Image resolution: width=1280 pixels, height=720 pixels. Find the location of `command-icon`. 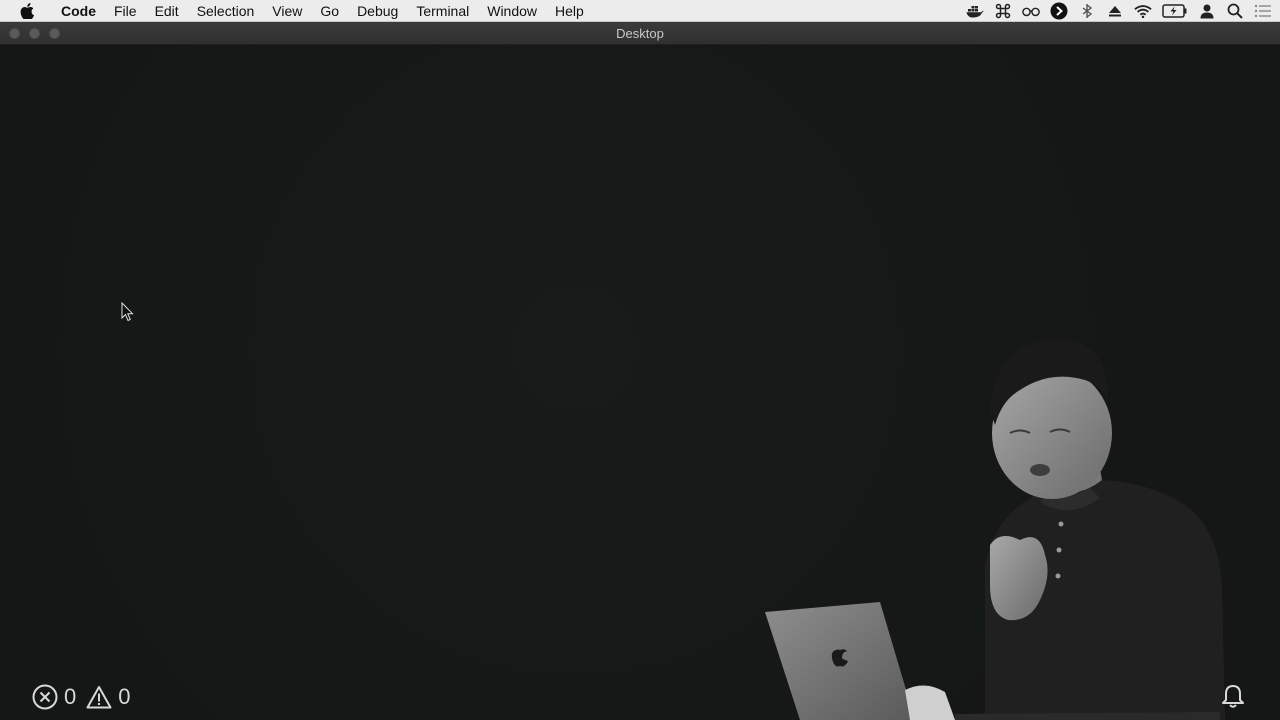

command-icon is located at coordinates (1003, 11).